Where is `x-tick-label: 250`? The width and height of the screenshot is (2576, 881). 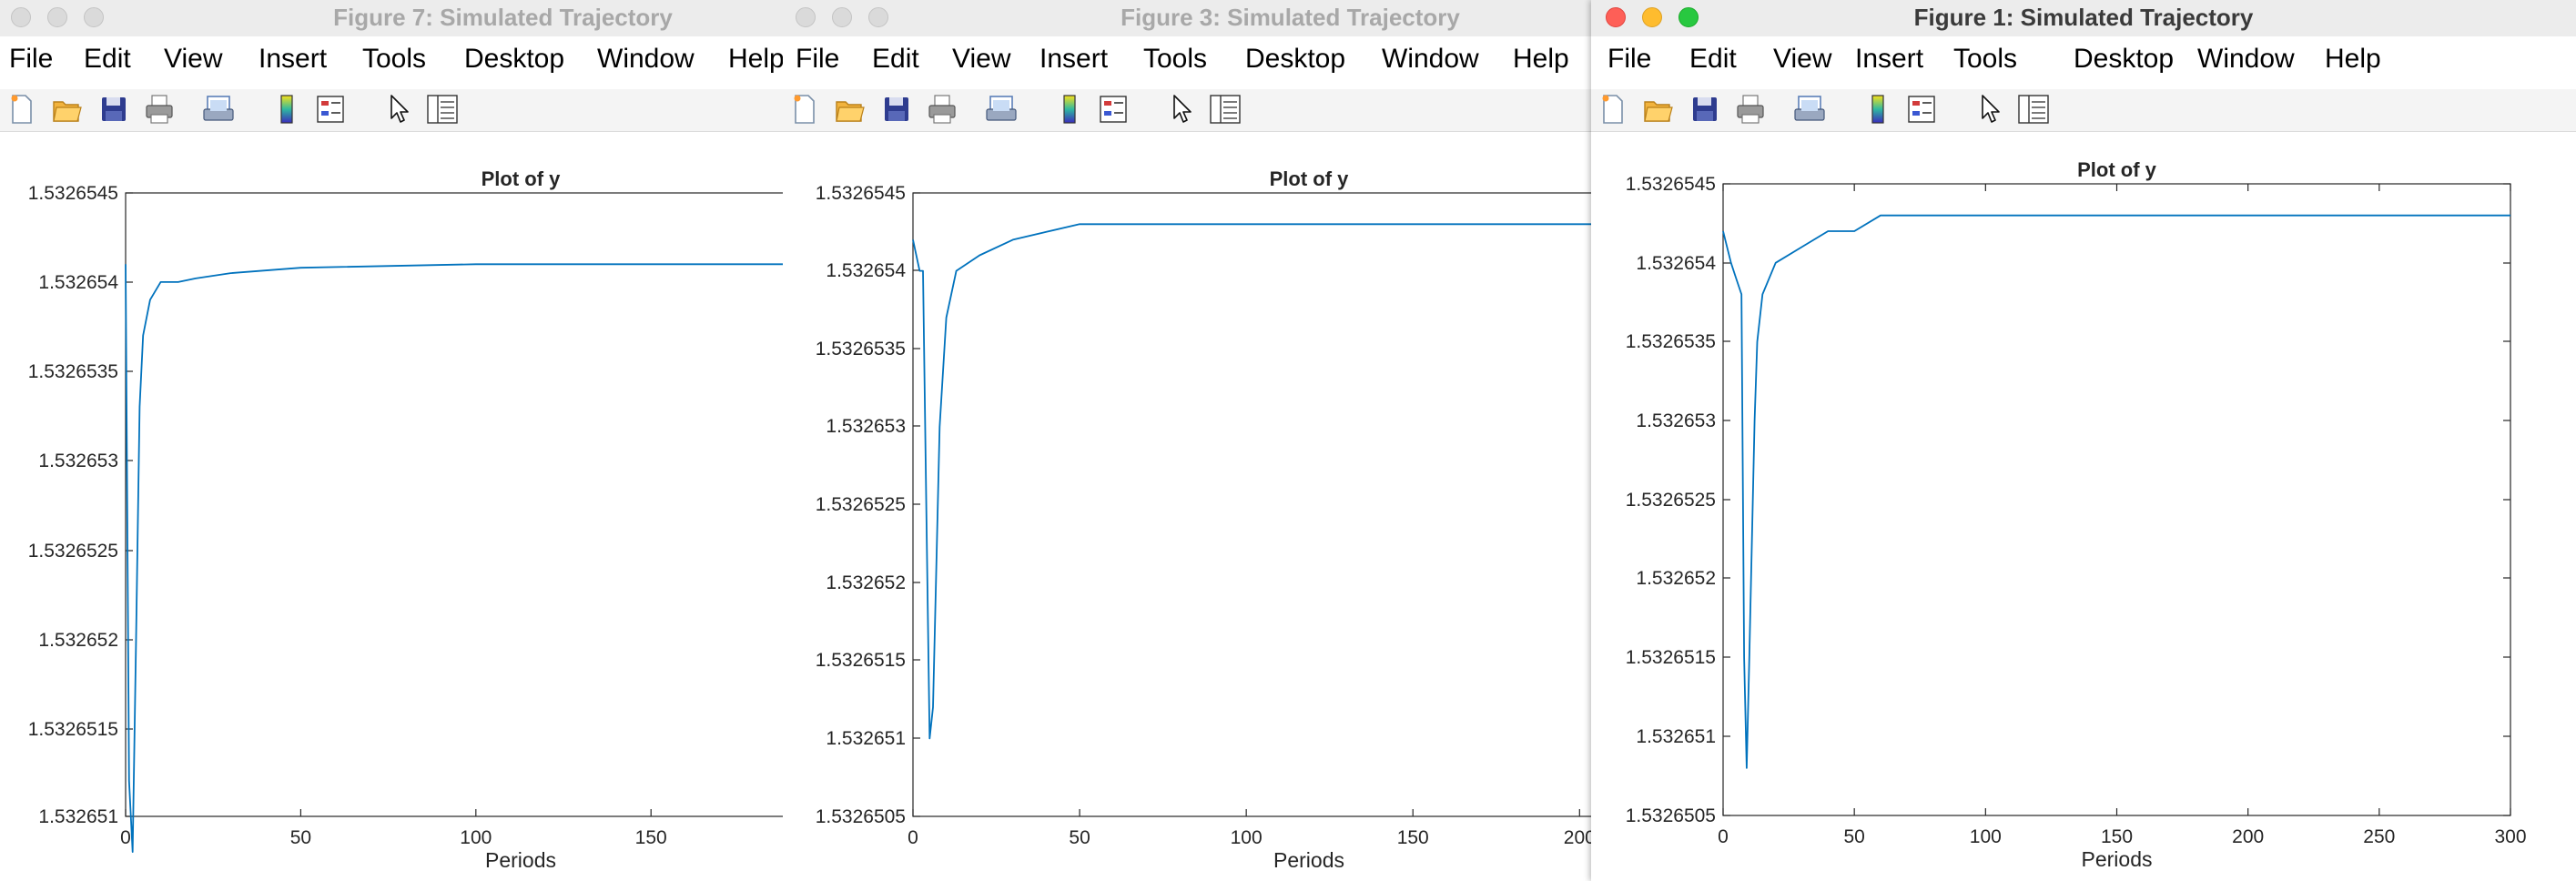
x-tick-label: 250 is located at coordinates (2379, 836).